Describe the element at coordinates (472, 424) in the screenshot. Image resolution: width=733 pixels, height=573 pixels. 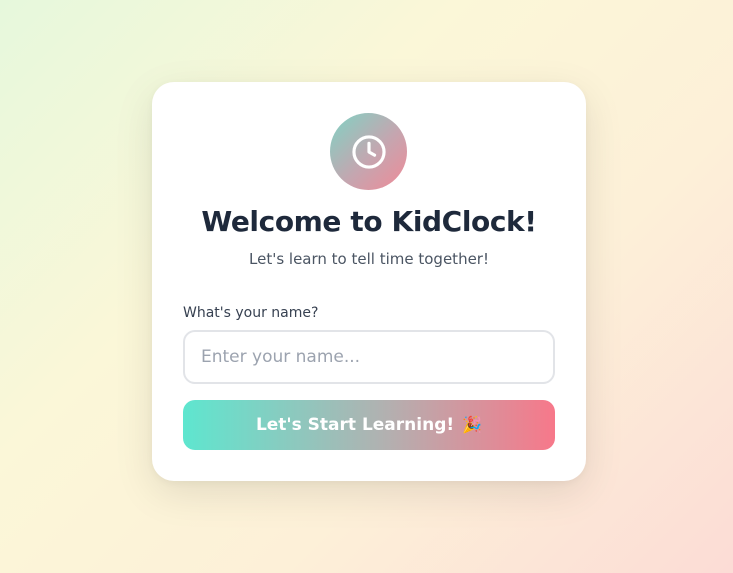
I see `party-popper-icon: 🎉` at that location.